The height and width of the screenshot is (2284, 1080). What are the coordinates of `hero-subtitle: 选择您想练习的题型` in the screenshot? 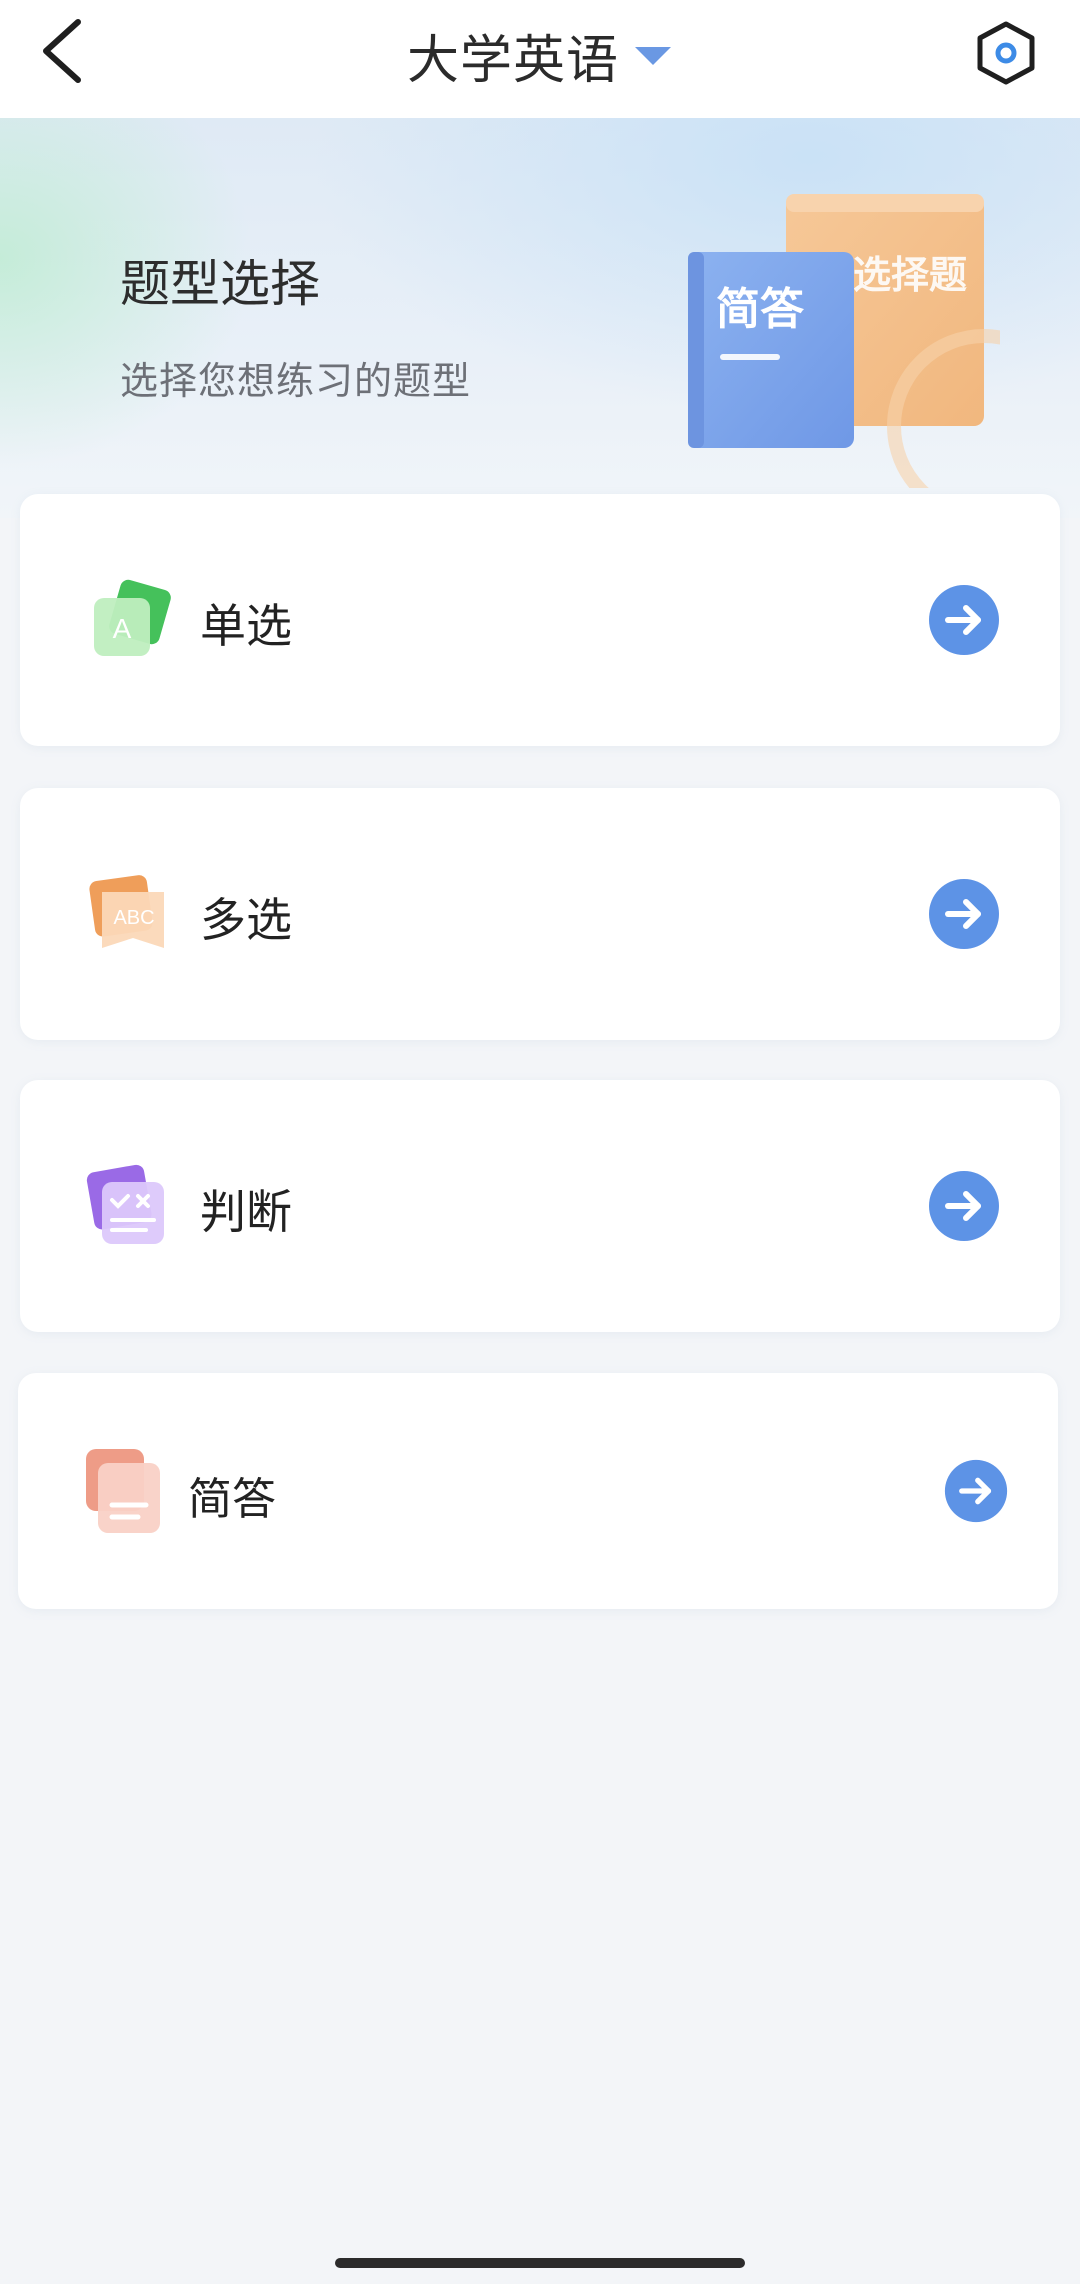 It's located at (296, 381).